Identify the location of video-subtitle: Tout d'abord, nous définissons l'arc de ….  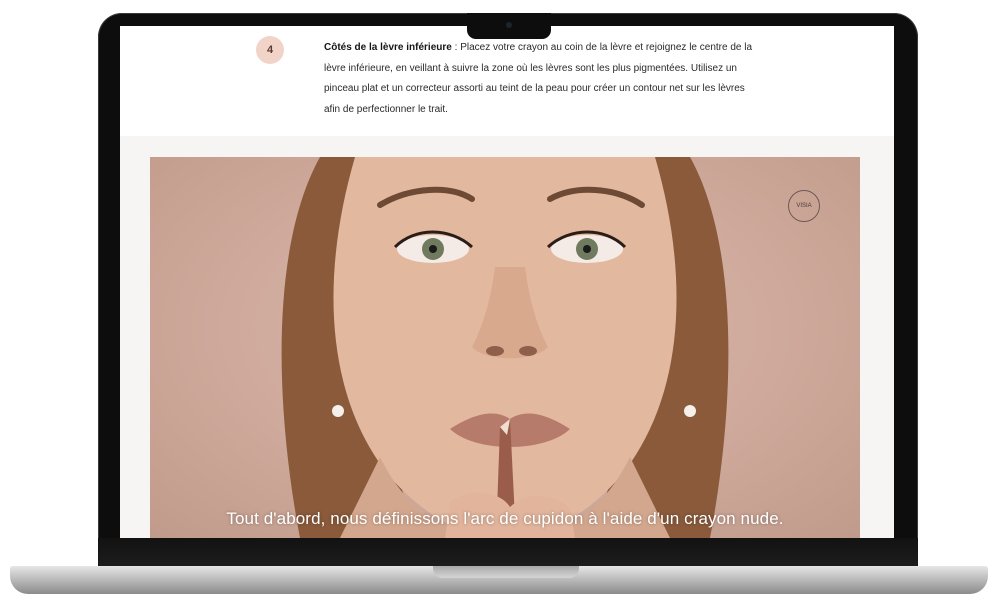
(505, 518).